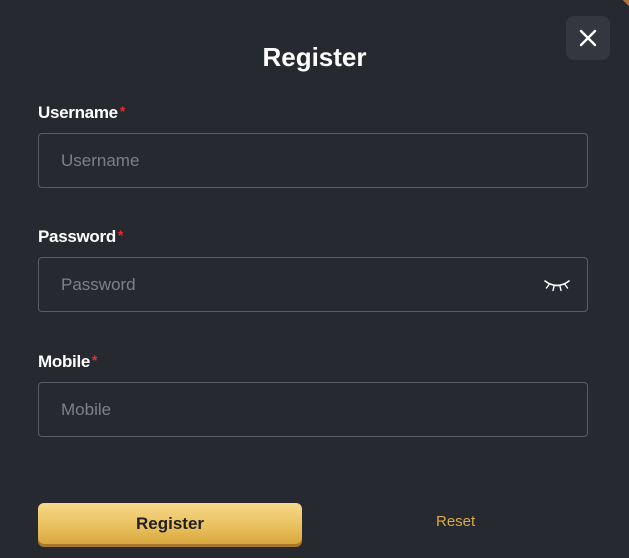 The height and width of the screenshot is (558, 629). I want to click on dialog-title: Register, so click(314, 57).